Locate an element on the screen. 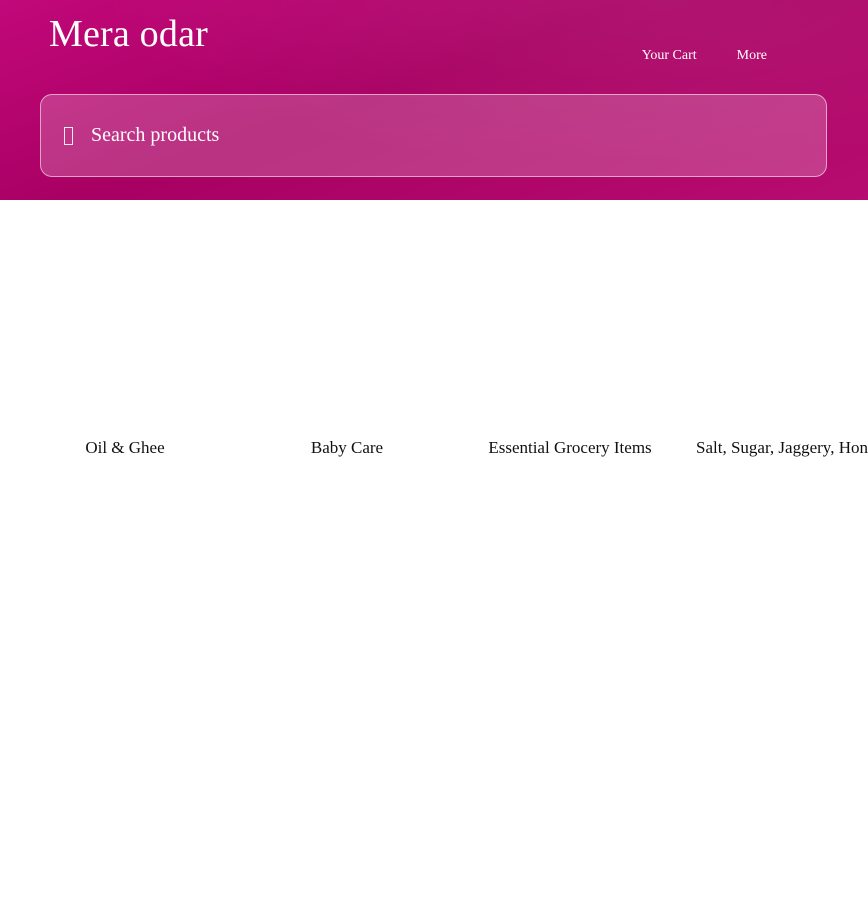  search-box is located at coordinates (433, 135).